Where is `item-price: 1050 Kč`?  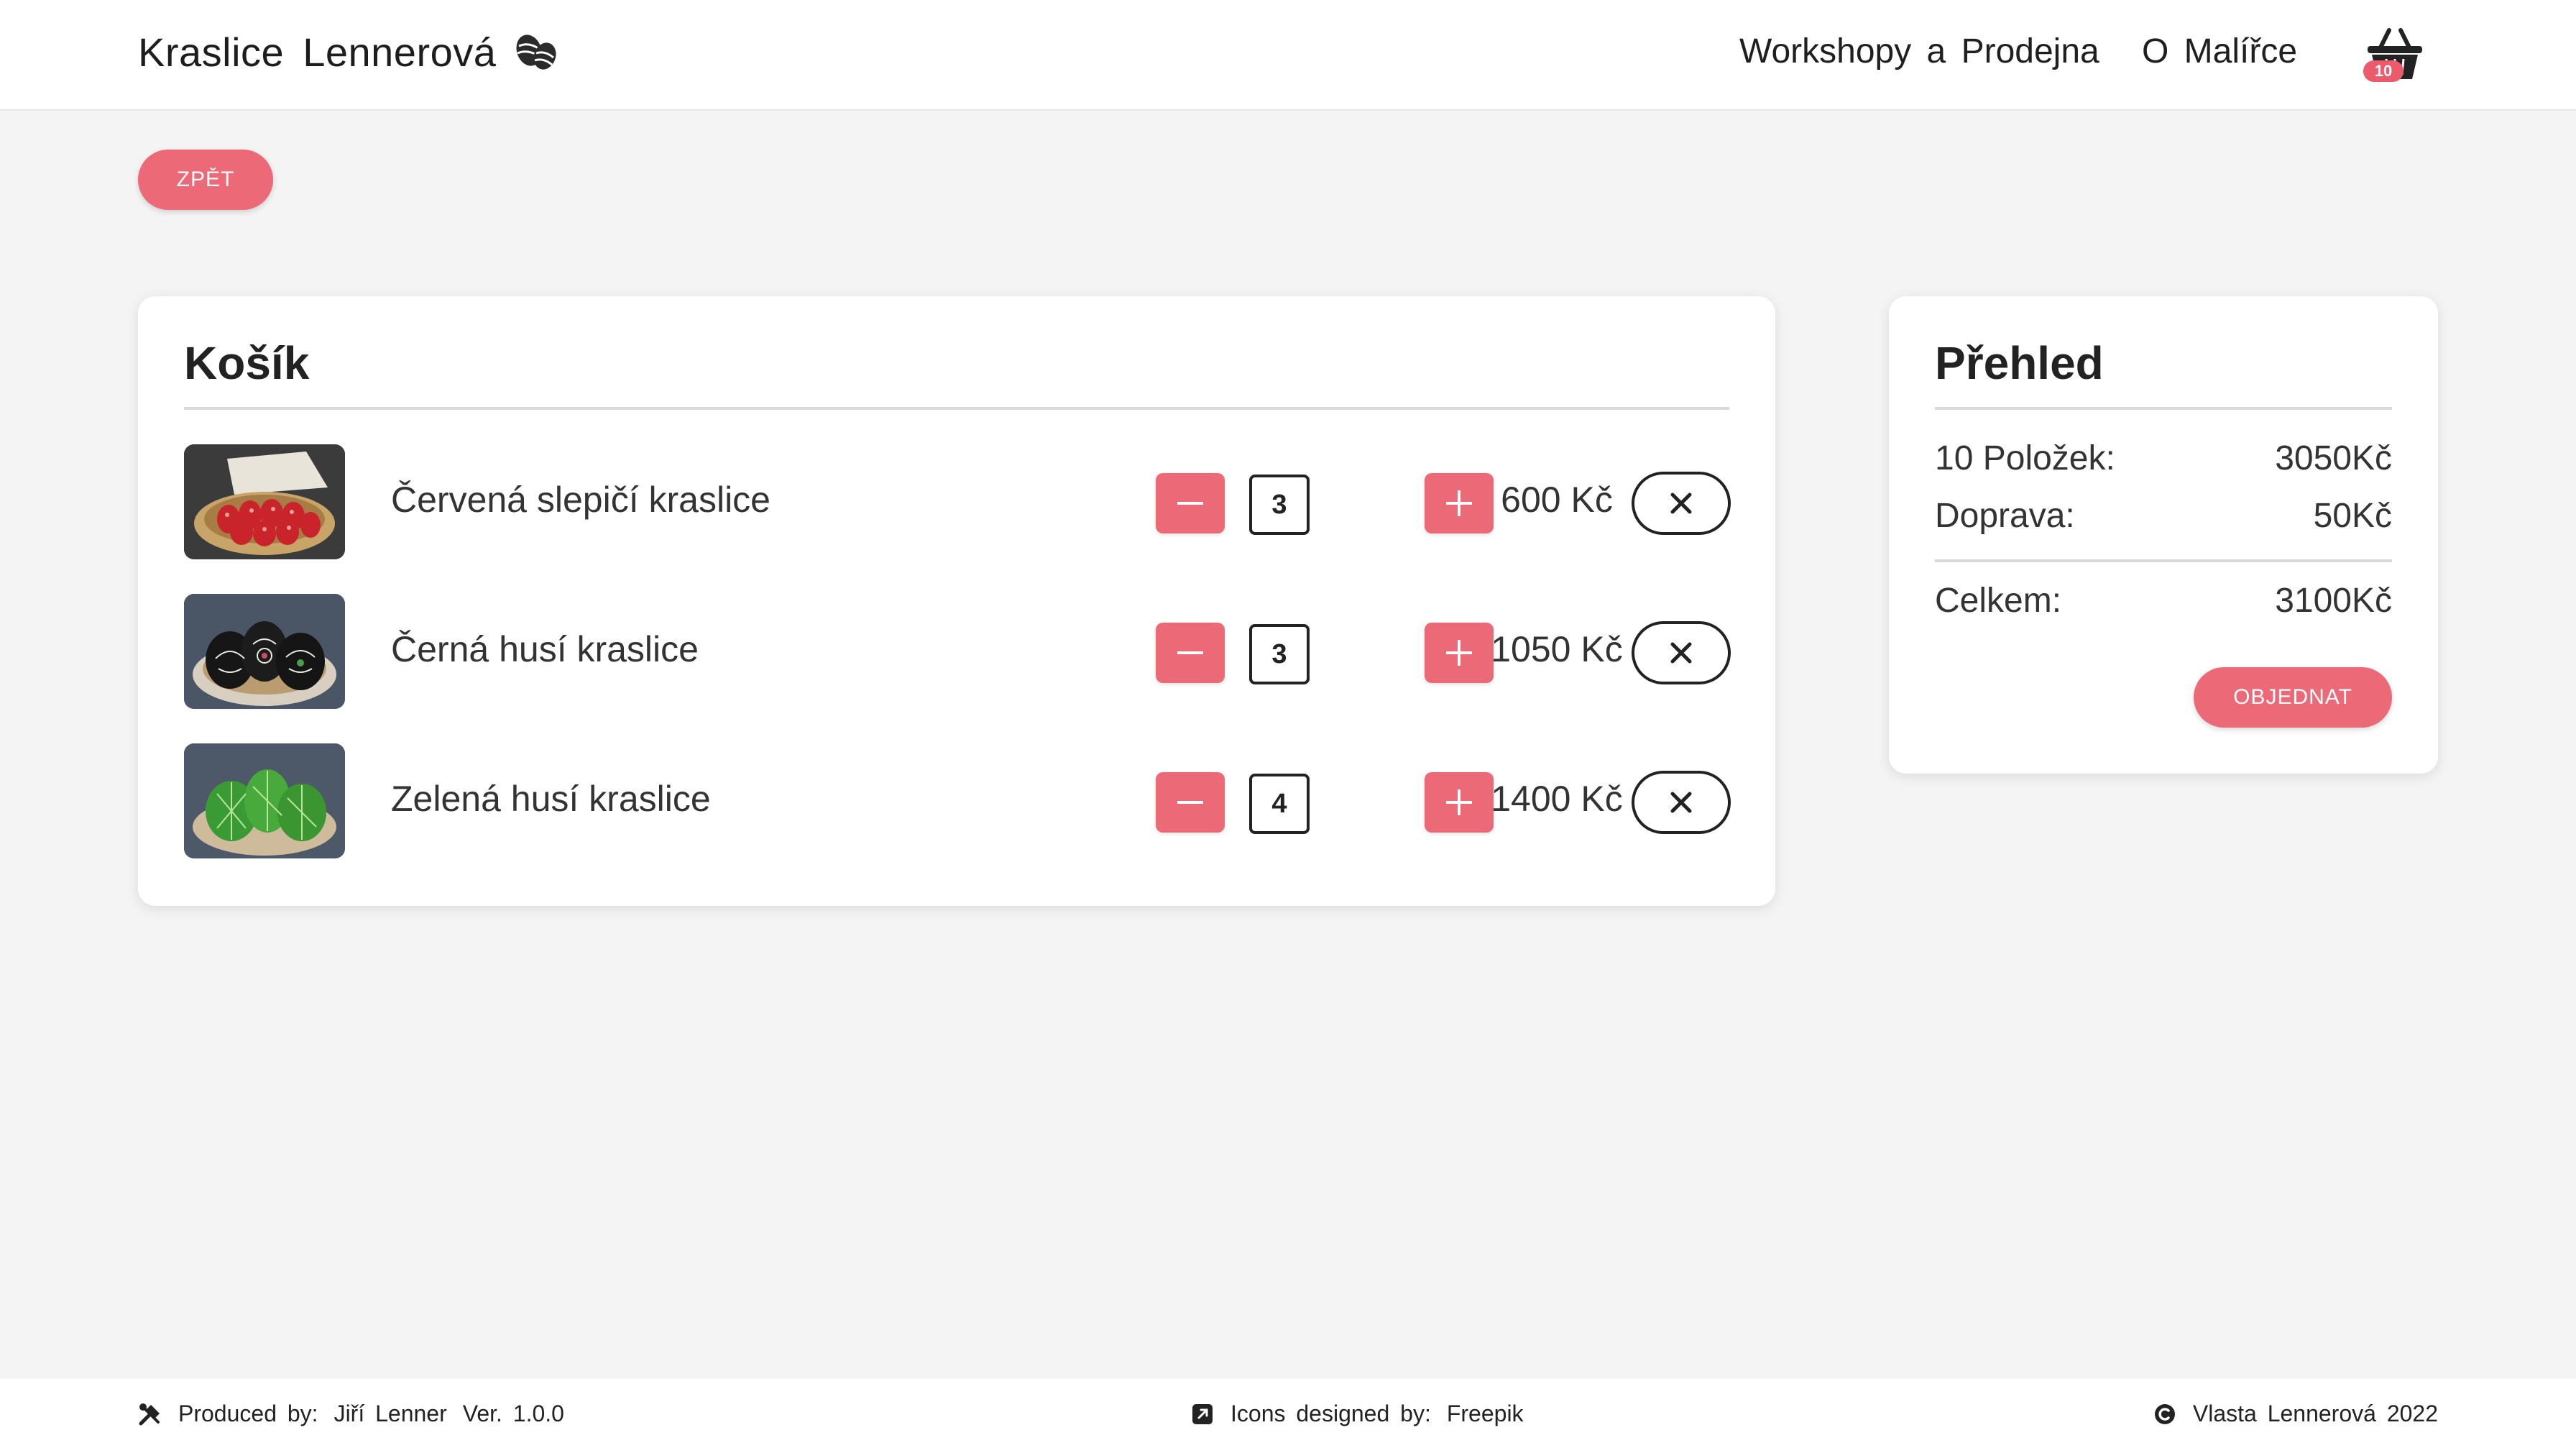
item-price: 1050 Kč is located at coordinates (1557, 649).